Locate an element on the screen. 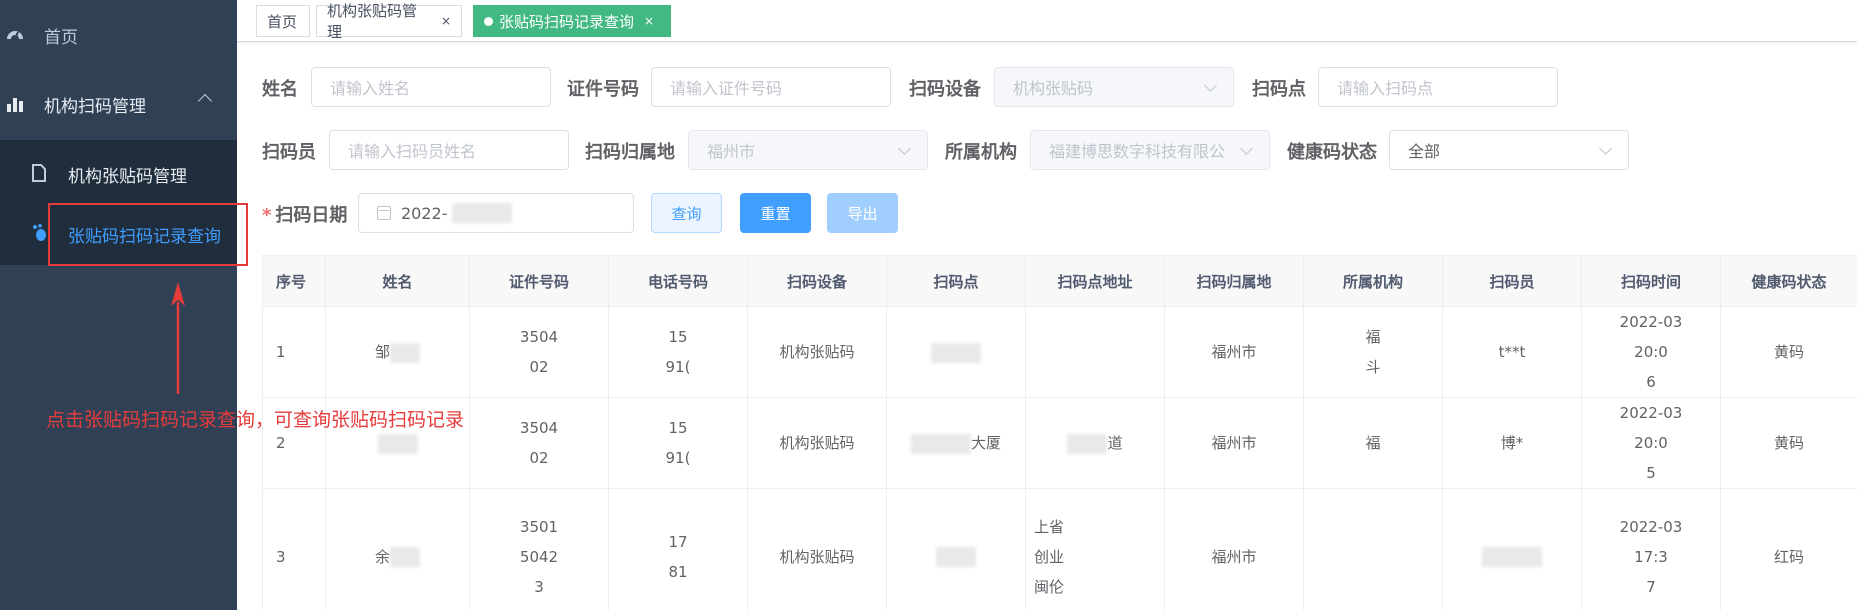 The height and width of the screenshot is (610, 1857). active-dot-icon is located at coordinates (488, 21).